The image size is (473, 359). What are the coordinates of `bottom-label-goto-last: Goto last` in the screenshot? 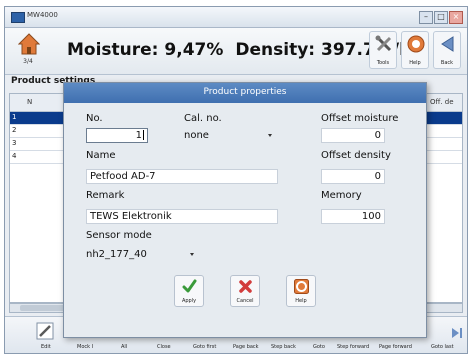 It's located at (442, 347).